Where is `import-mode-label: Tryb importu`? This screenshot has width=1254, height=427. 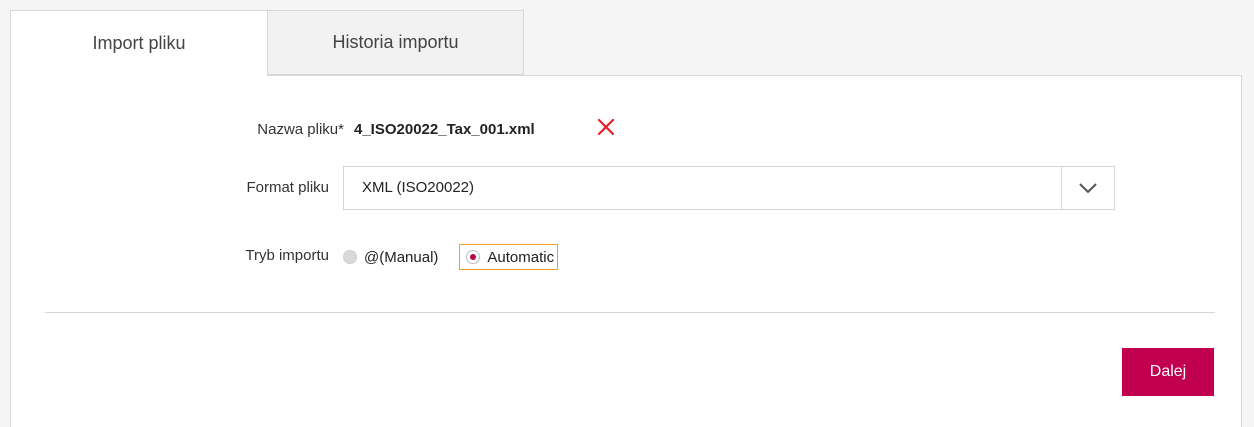
import-mode-label: Tryb importu is located at coordinates (287, 255).